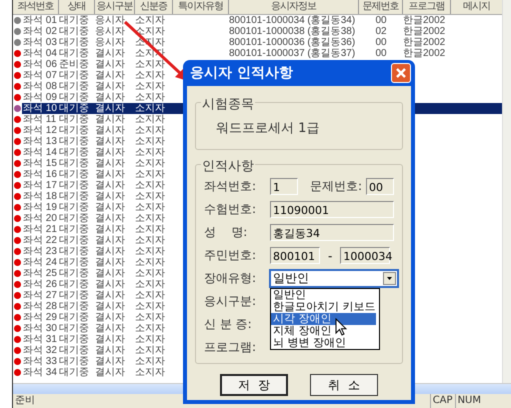  I want to click on table-cell: 02, so click(381, 31).